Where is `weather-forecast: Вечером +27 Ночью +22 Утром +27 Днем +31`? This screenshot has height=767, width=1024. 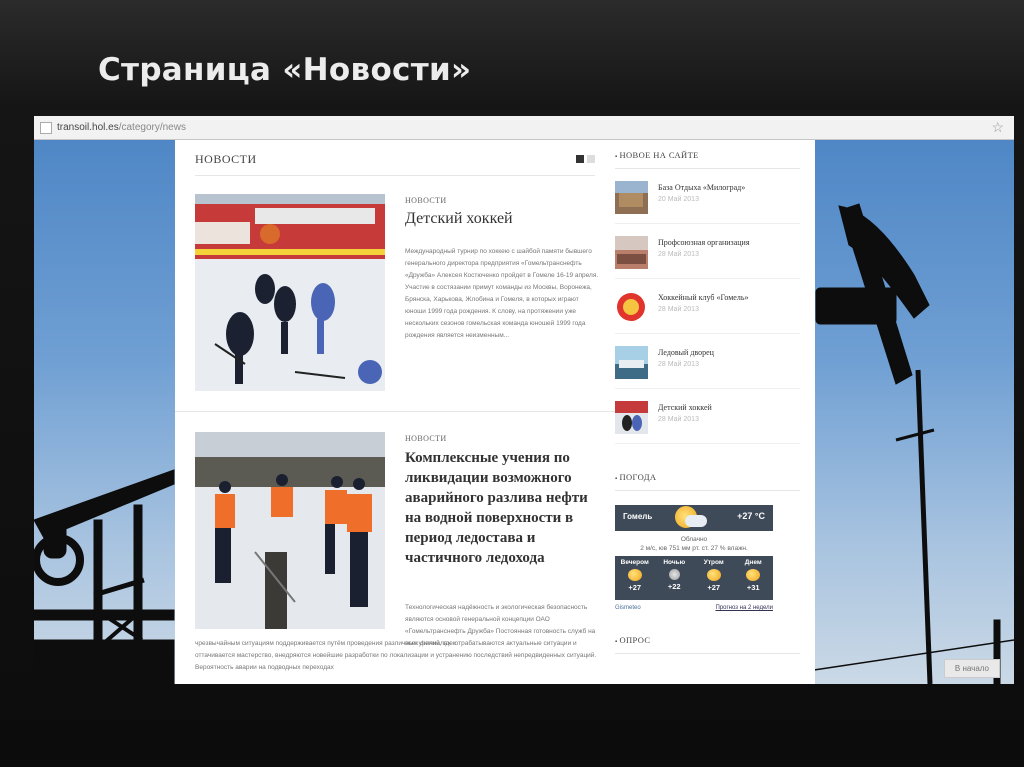 weather-forecast: Вечером +27 Ночью +22 Утром +27 Днем +31 is located at coordinates (694, 578).